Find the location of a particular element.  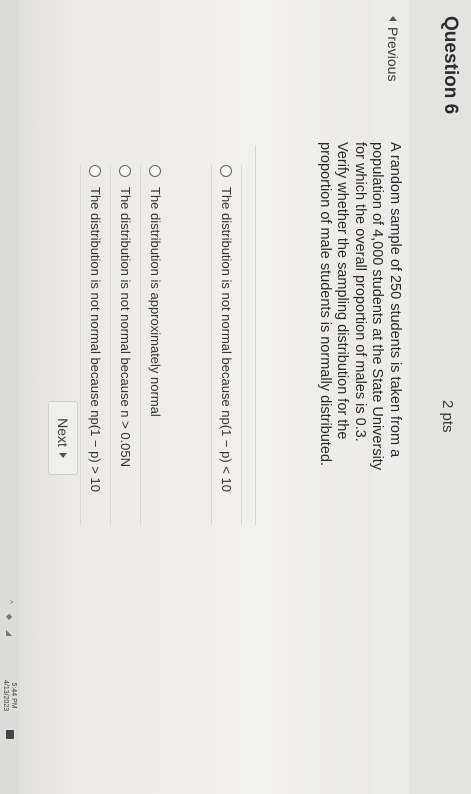

clock-time: 5:44 PM is located at coordinates (13, 695).